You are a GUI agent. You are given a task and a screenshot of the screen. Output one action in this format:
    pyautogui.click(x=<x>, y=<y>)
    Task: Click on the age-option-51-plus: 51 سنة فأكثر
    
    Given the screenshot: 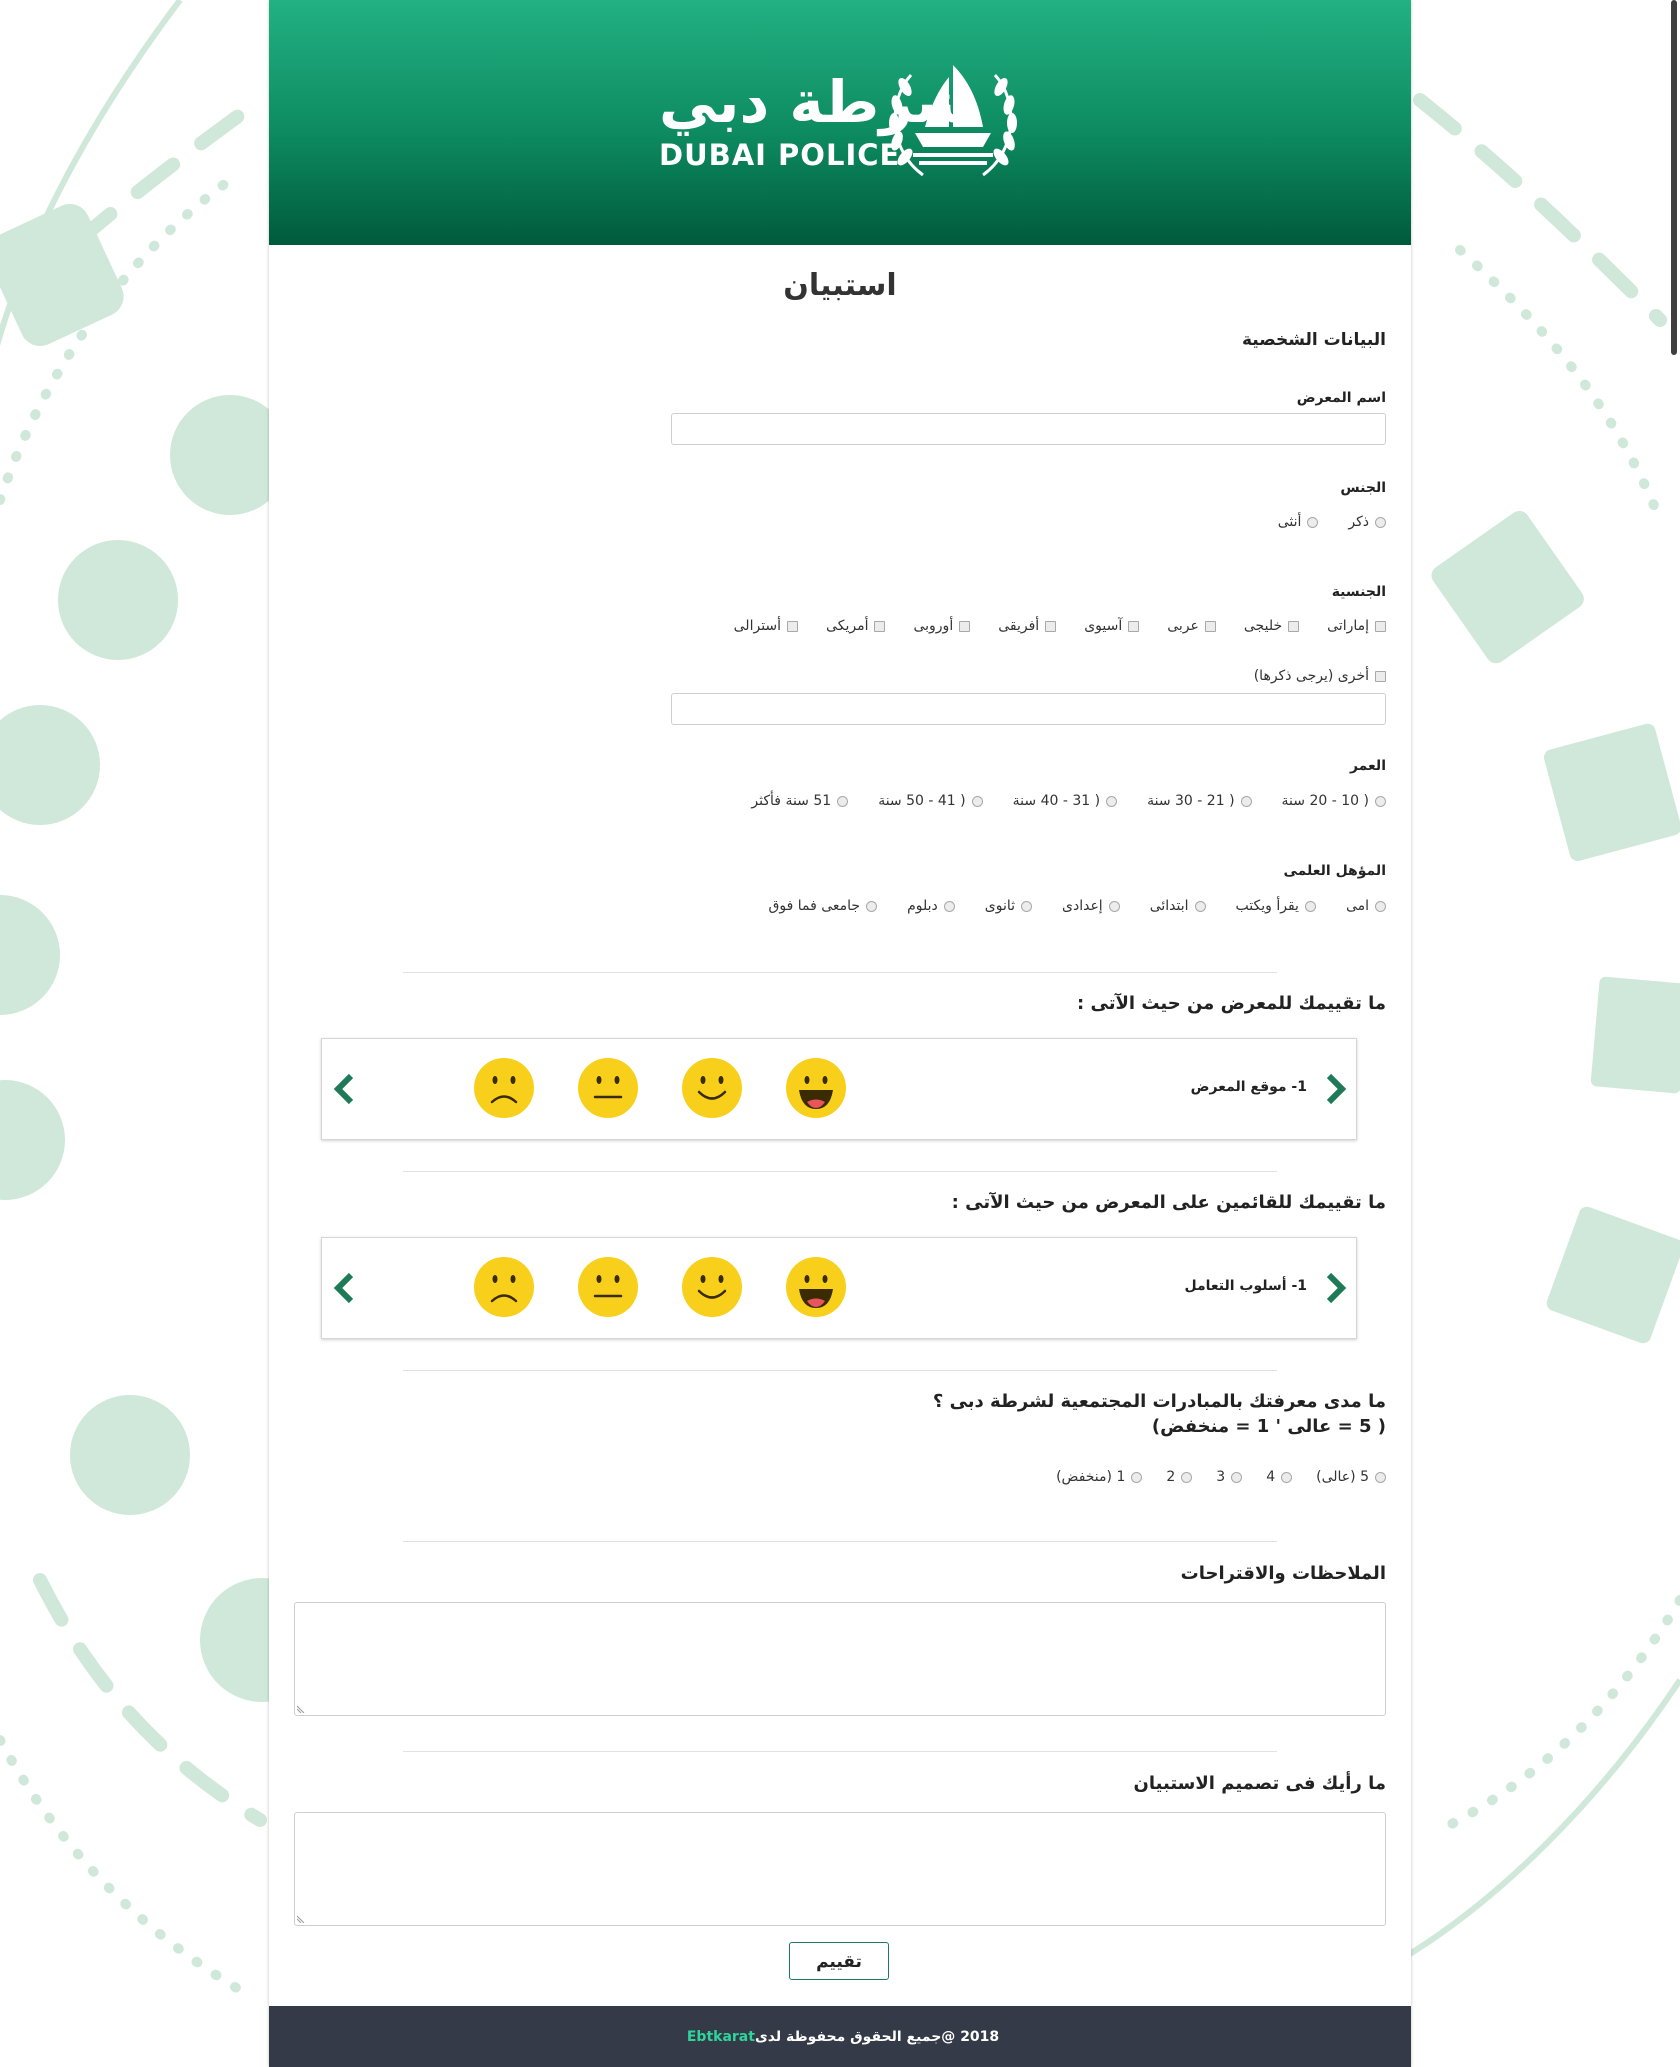 What is the action you would take?
    pyautogui.click(x=800, y=801)
    